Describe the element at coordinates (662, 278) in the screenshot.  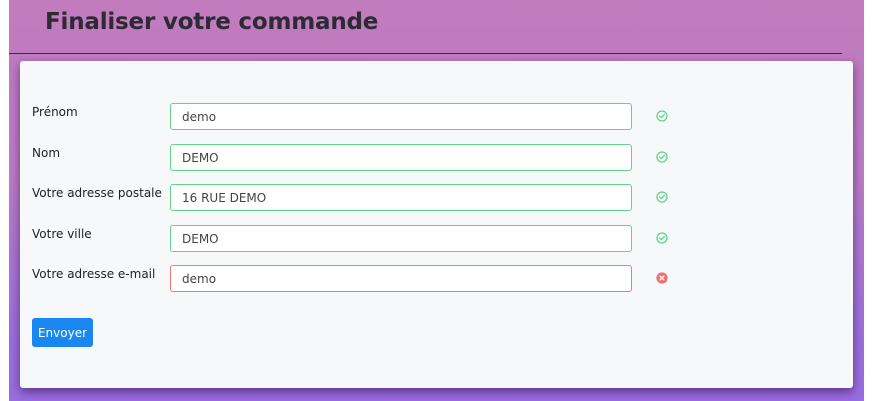
I see `x-circle-icon` at that location.